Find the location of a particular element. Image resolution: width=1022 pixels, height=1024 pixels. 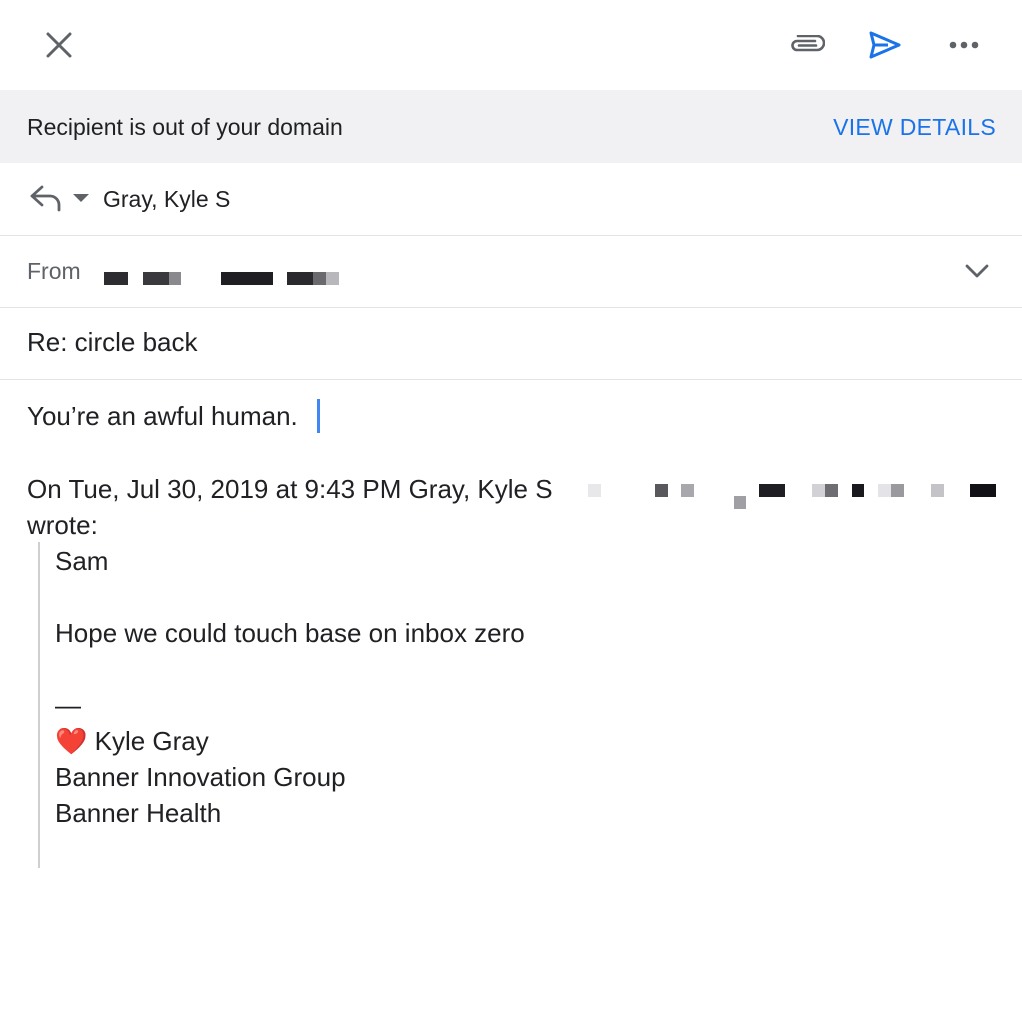

quoted-message: Hope we could touch base on inbox zero is located at coordinates (290, 633).